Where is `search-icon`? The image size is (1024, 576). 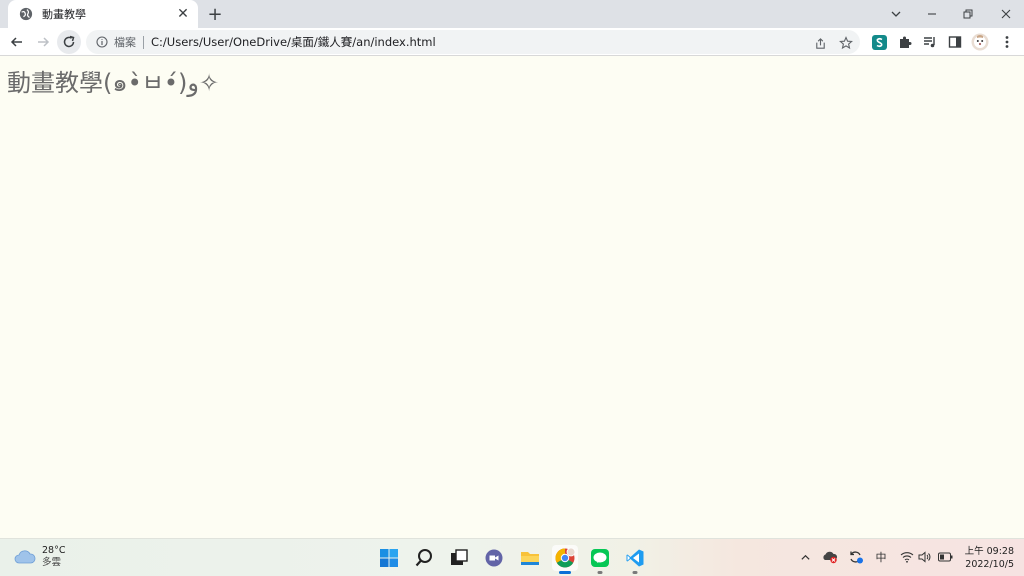 search-icon is located at coordinates (423, 558).